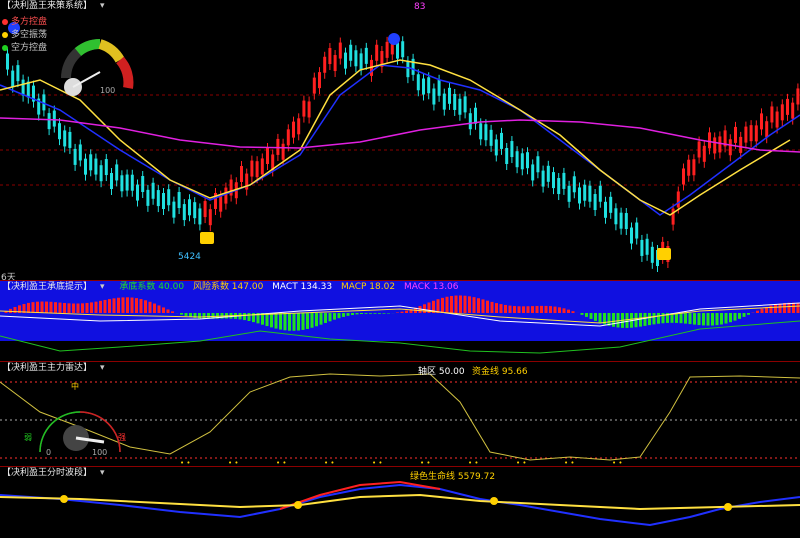 Image resolution: width=800 pixels, height=538 pixels. What do you see at coordinates (420, 7) in the screenshot?
I see `top-number: 83` at bounding box center [420, 7].